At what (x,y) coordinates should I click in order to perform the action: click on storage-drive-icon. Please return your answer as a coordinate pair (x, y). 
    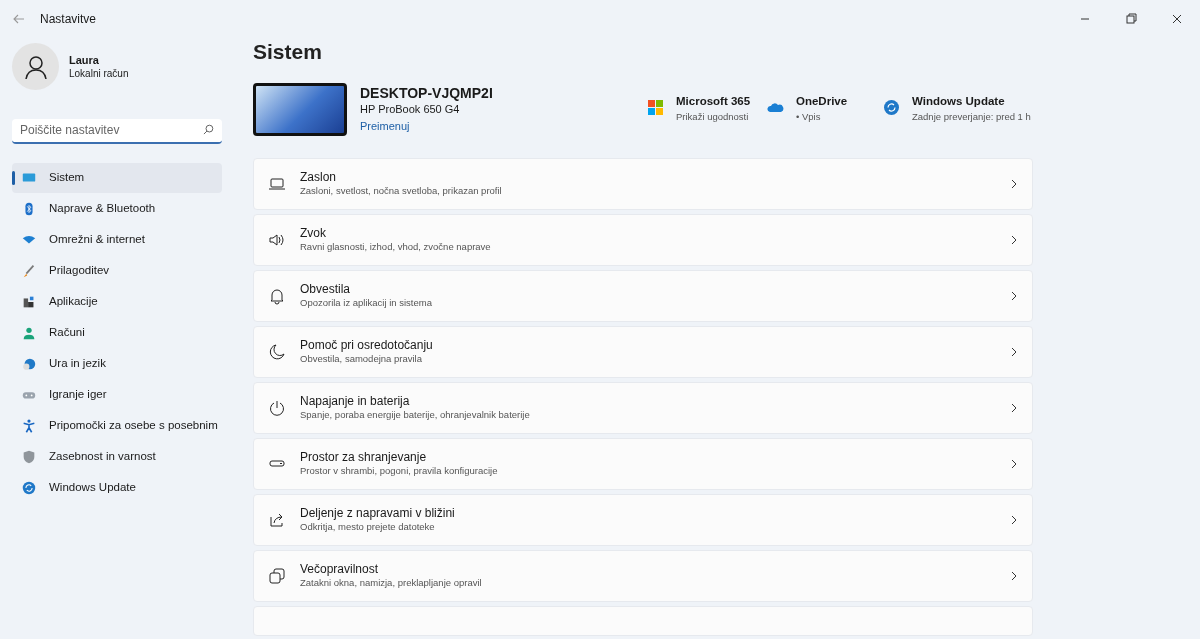
    Looking at the image, I should click on (277, 463).